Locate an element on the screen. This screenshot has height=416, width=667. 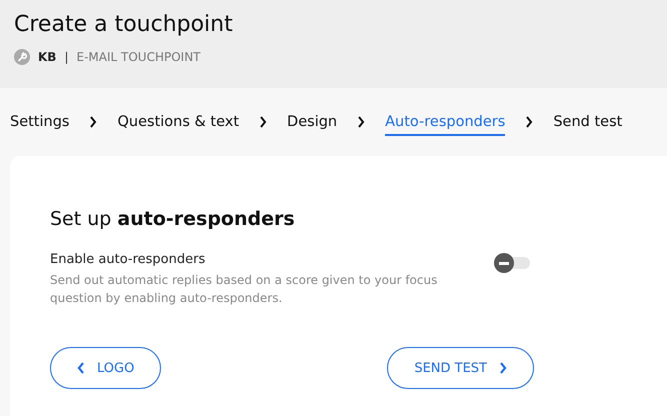
owner-initials: KB is located at coordinates (47, 57).